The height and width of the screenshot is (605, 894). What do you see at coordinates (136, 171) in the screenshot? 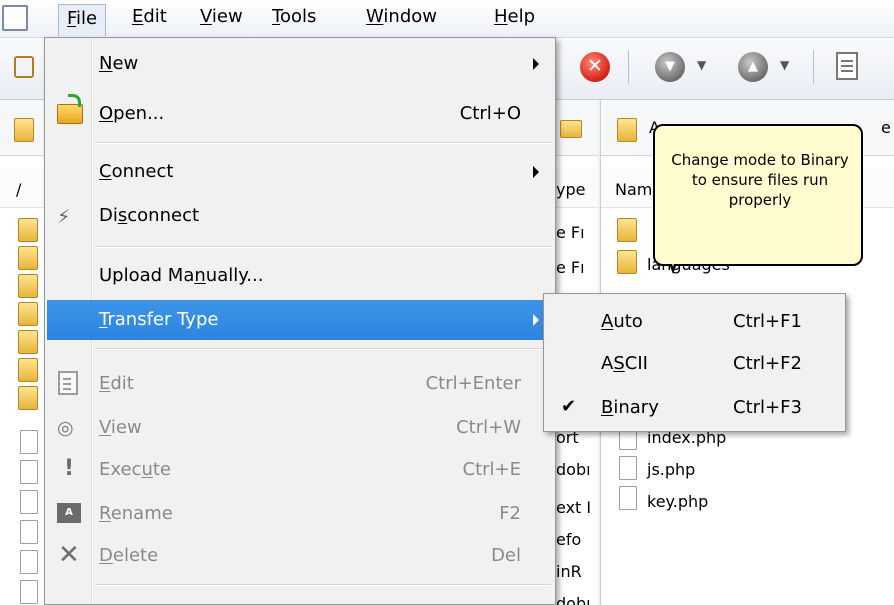
I see `menu-item-connect-label: Connect` at bounding box center [136, 171].